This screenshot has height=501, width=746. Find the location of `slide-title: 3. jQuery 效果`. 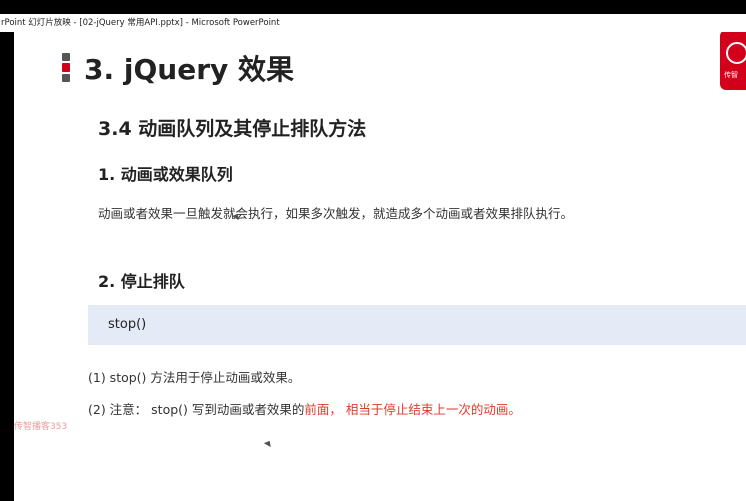

slide-title: 3. jQuery 效果 is located at coordinates (189, 69).